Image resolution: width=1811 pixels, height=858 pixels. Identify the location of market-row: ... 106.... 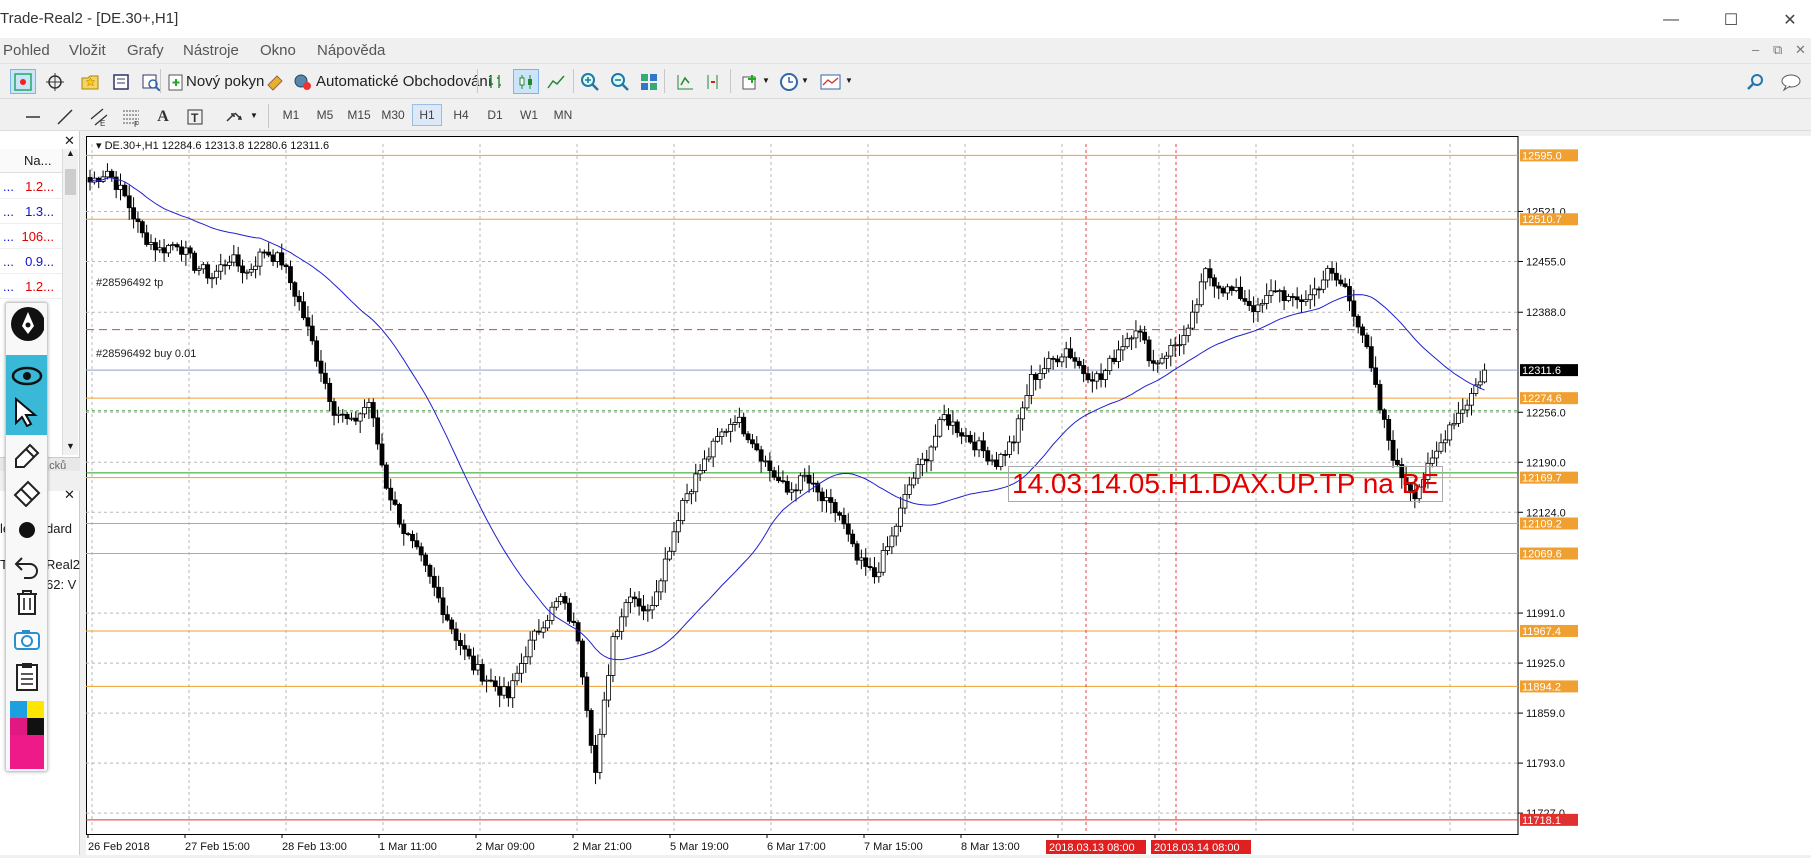
(31, 236).